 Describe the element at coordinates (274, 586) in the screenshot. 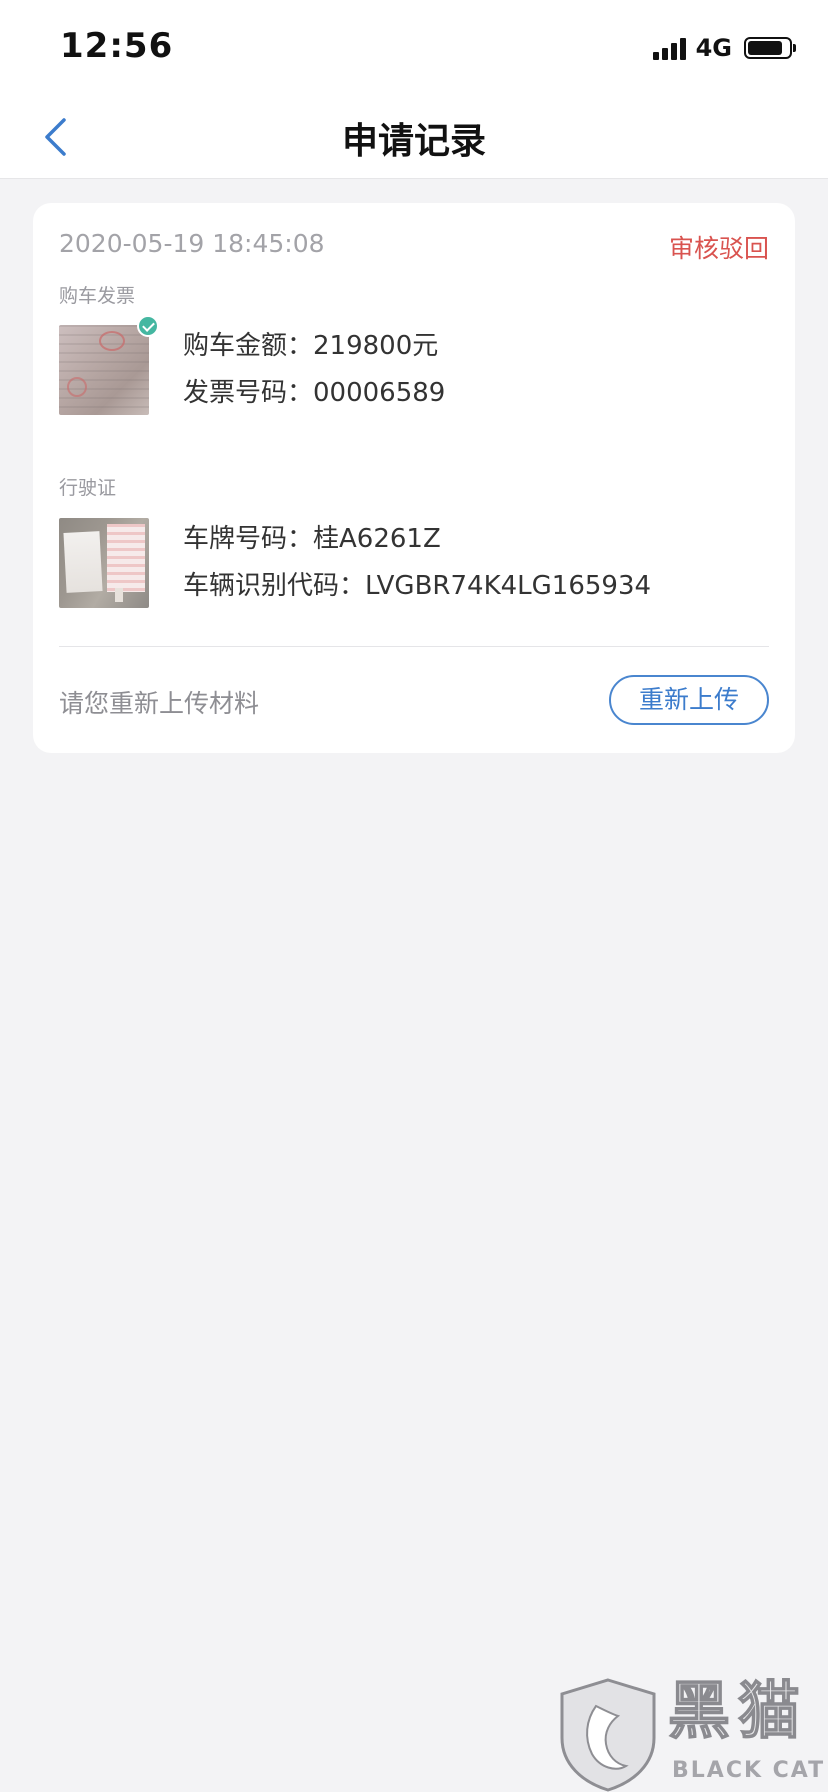

I see `vin-code-label: 车辆识别代码：` at that location.